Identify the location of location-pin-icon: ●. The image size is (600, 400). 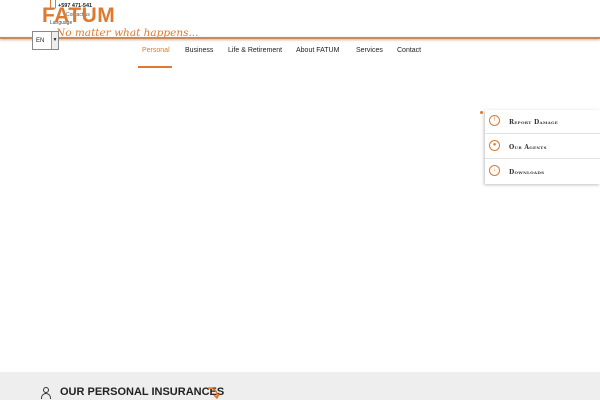
(494, 145).